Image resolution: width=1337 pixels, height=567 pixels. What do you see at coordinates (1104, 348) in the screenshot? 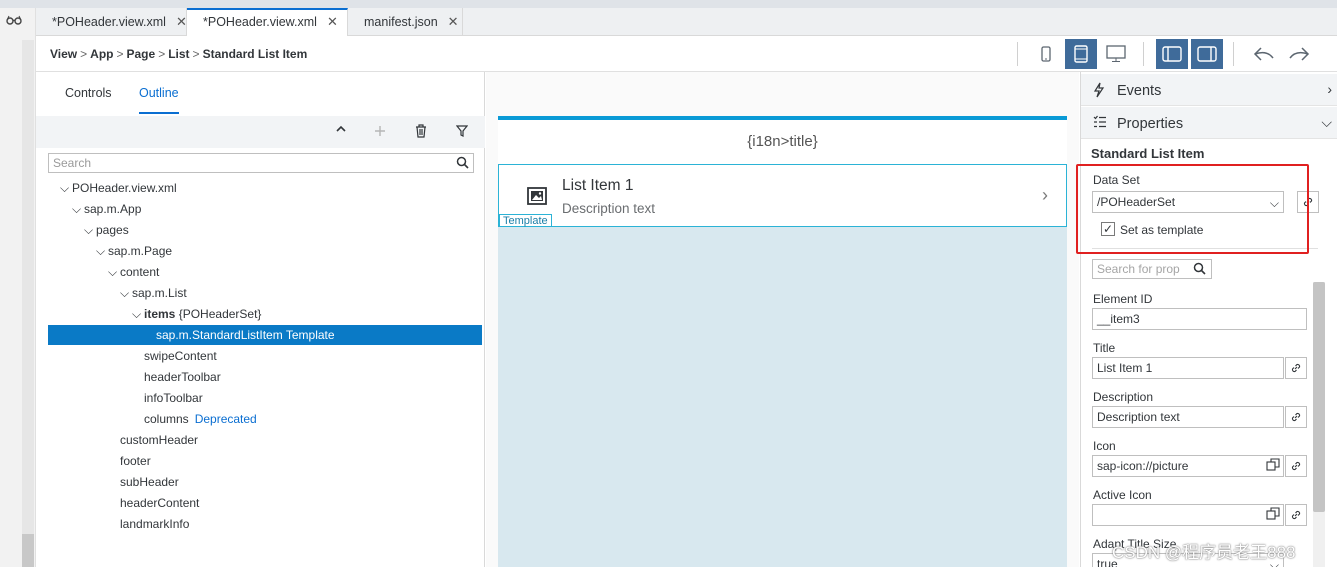
I see `title-label: Title` at bounding box center [1104, 348].